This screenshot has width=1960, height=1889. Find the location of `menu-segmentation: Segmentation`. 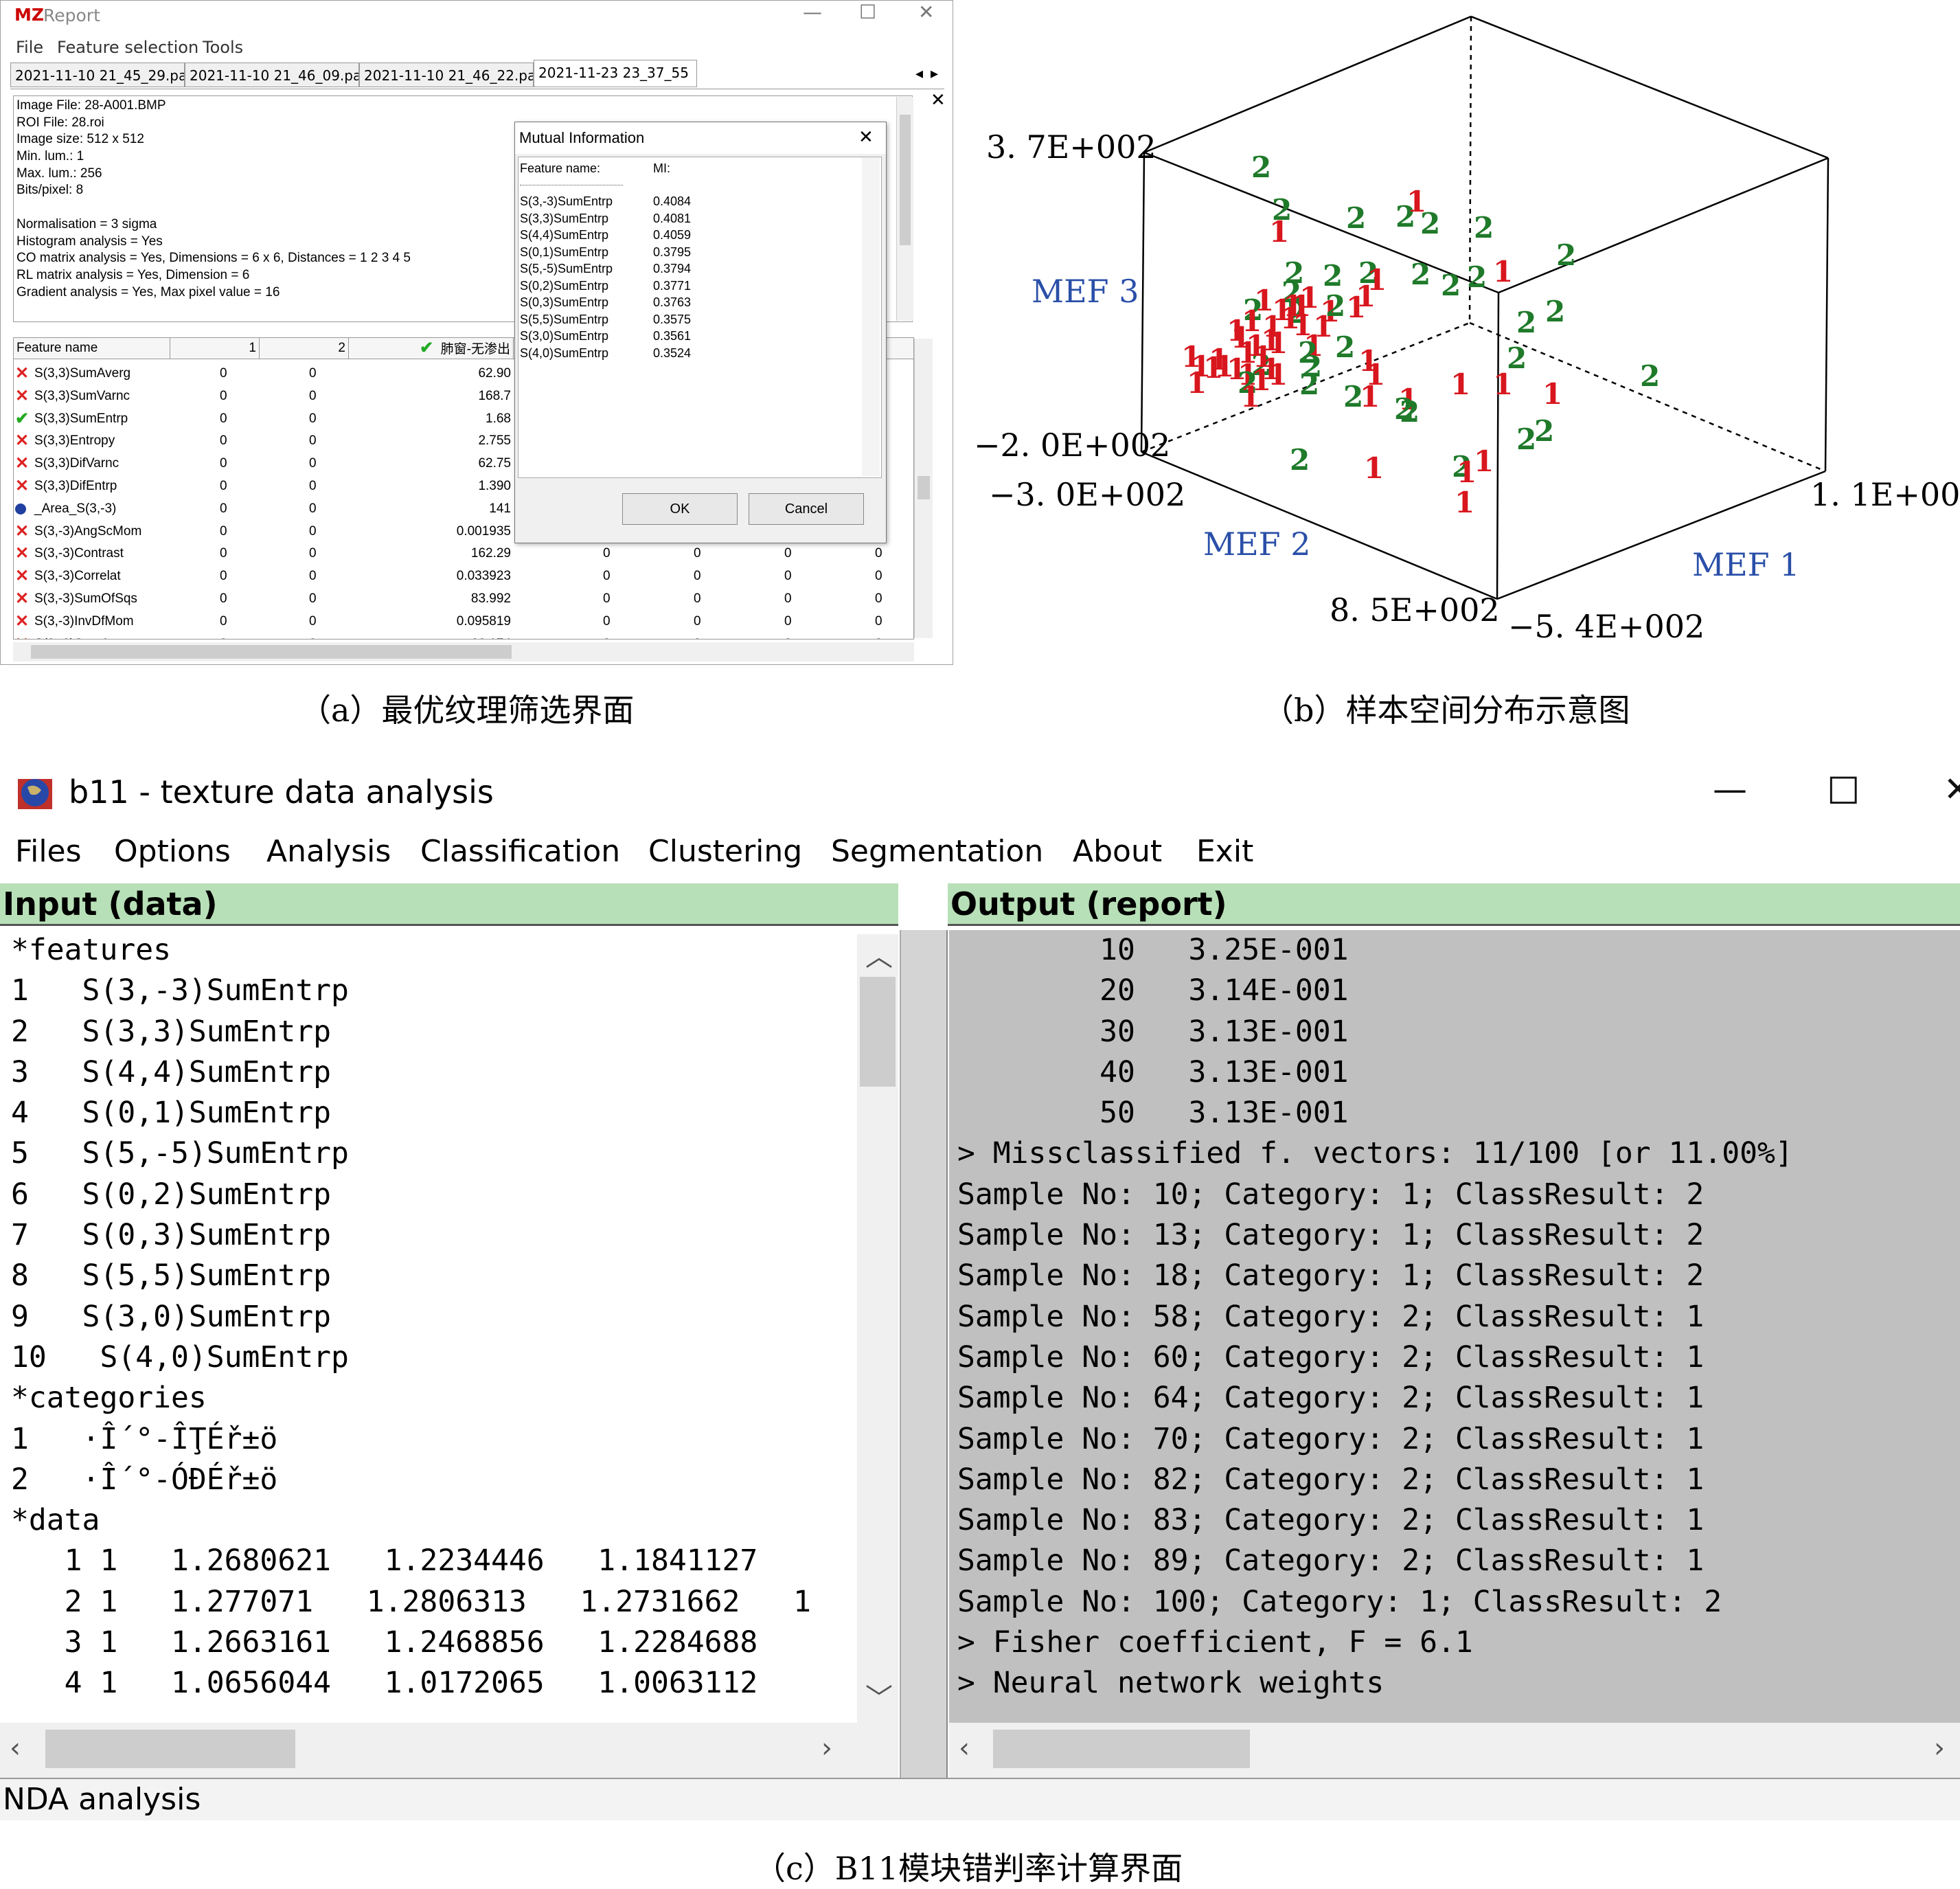

menu-segmentation: Segmentation is located at coordinates (937, 851).